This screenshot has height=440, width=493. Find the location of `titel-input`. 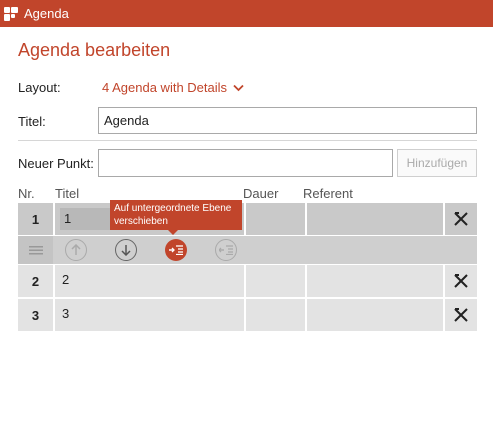

titel-input is located at coordinates (287, 120).